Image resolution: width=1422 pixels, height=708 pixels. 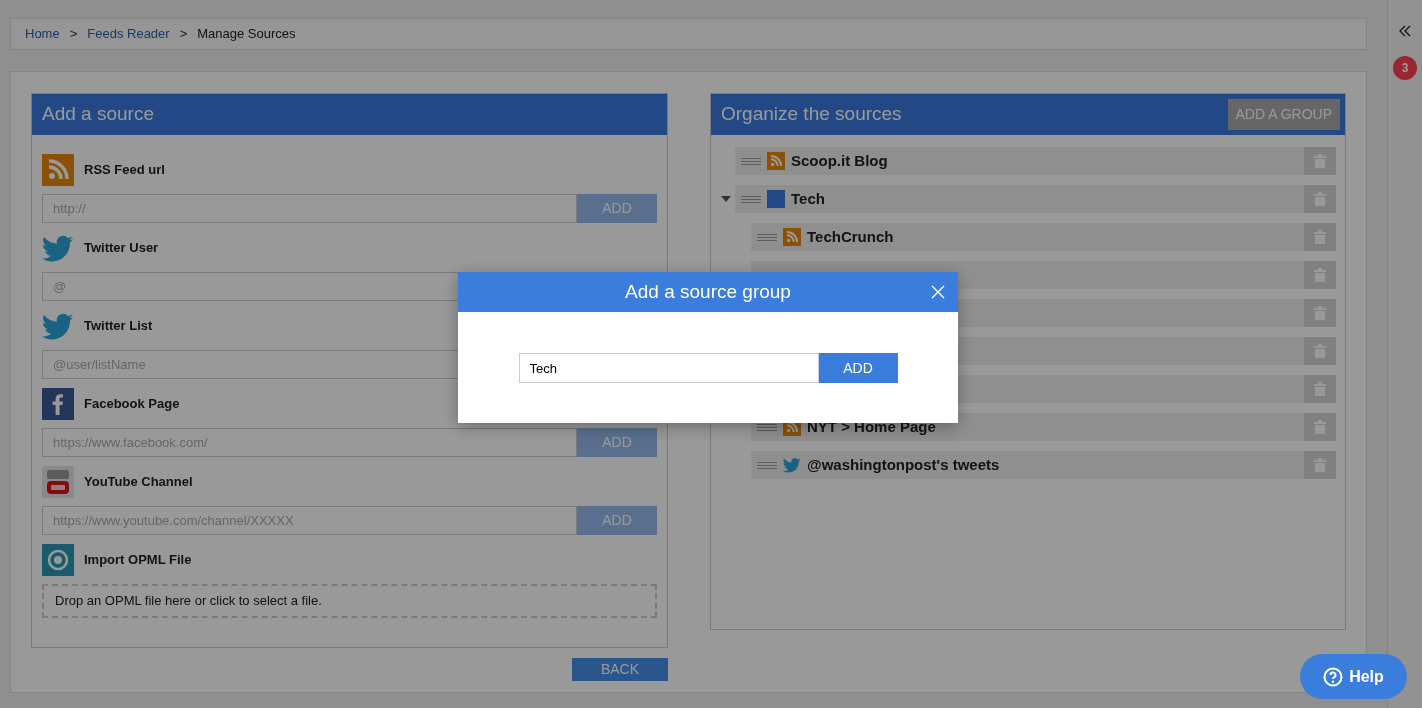 What do you see at coordinates (1027, 465) in the screenshot?
I see `source-row: @washingtonpost's tweets` at bounding box center [1027, 465].